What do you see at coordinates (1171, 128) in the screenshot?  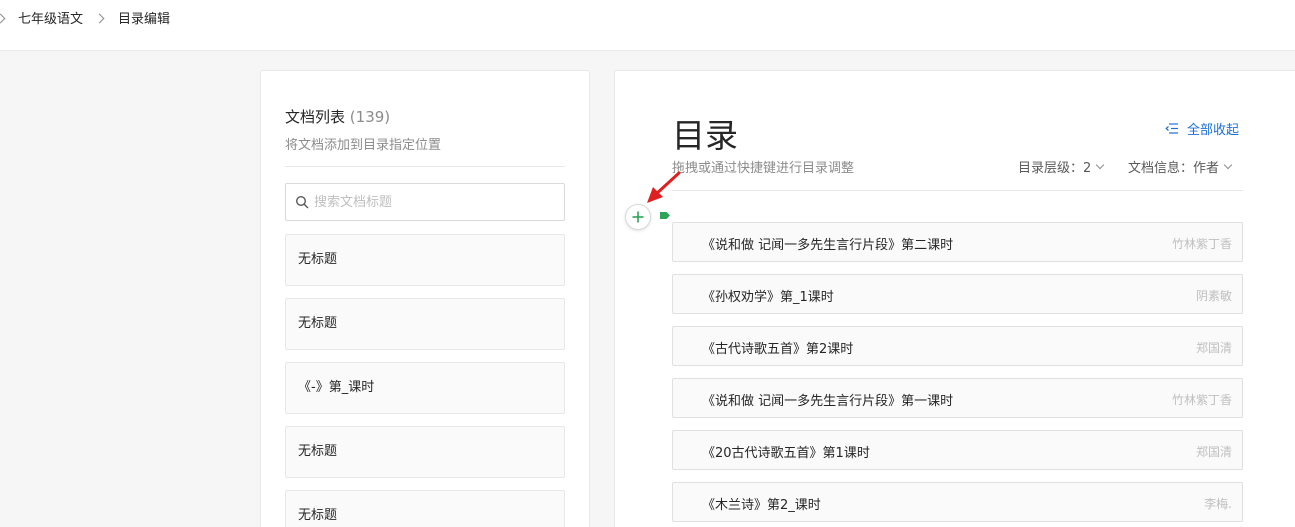 I see `collapse-list-icon` at bounding box center [1171, 128].